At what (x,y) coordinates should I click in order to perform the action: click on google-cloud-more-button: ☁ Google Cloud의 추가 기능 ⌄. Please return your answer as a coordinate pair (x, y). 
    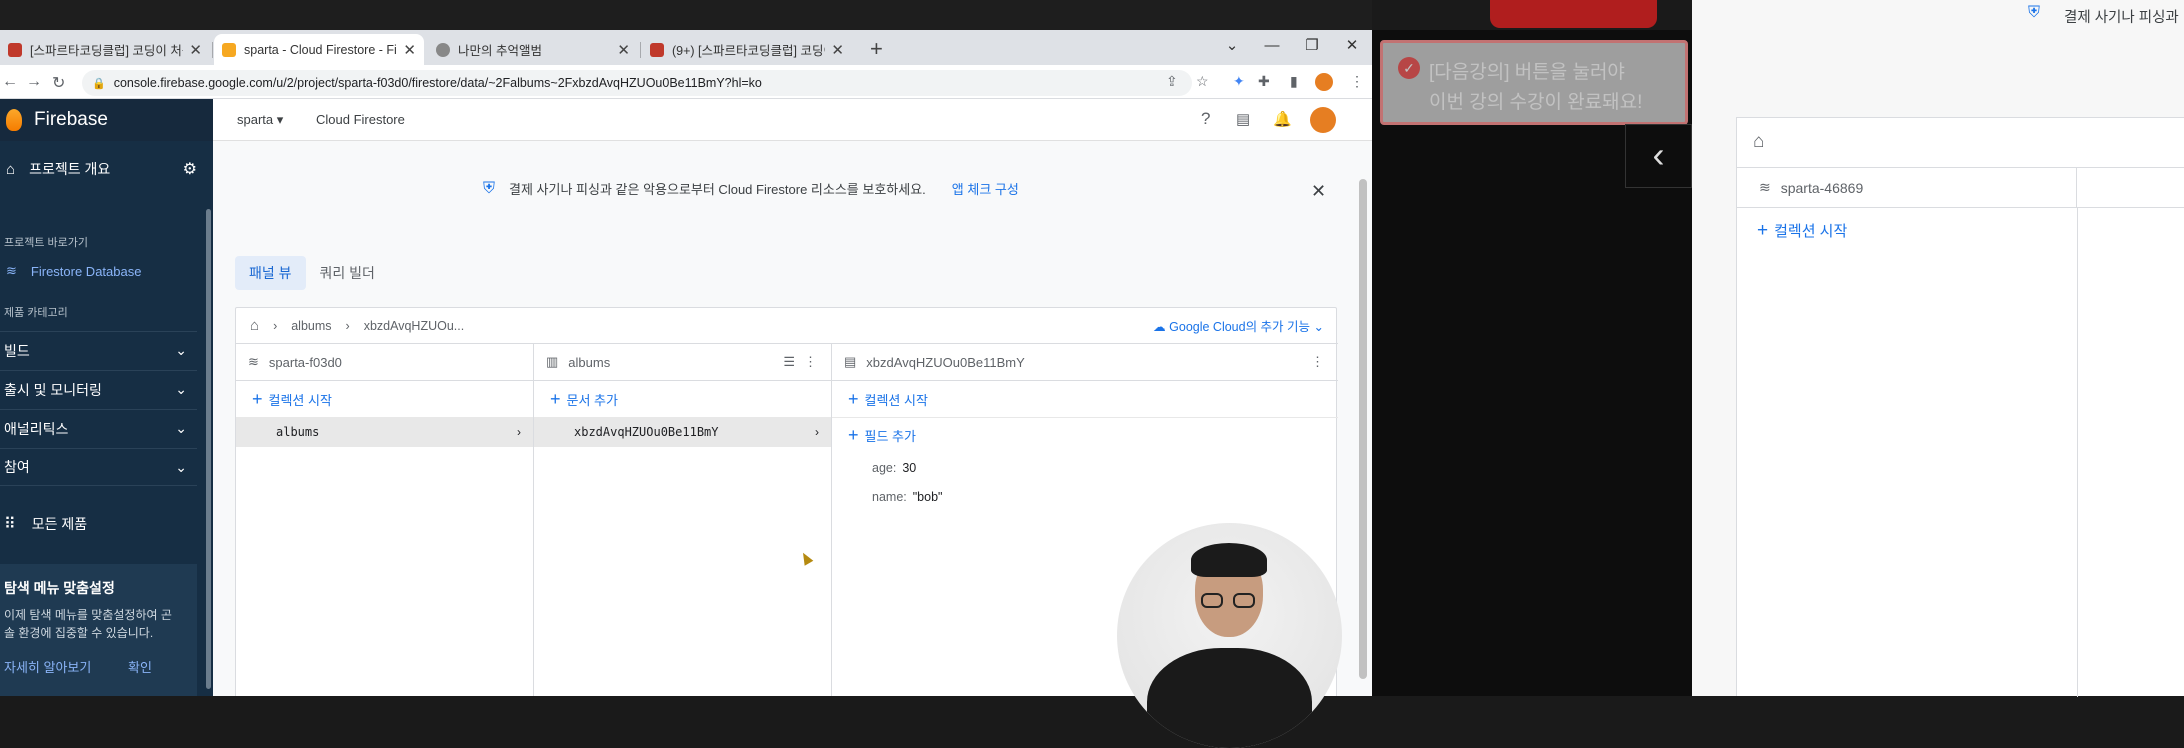
    Looking at the image, I should click on (1238, 325).